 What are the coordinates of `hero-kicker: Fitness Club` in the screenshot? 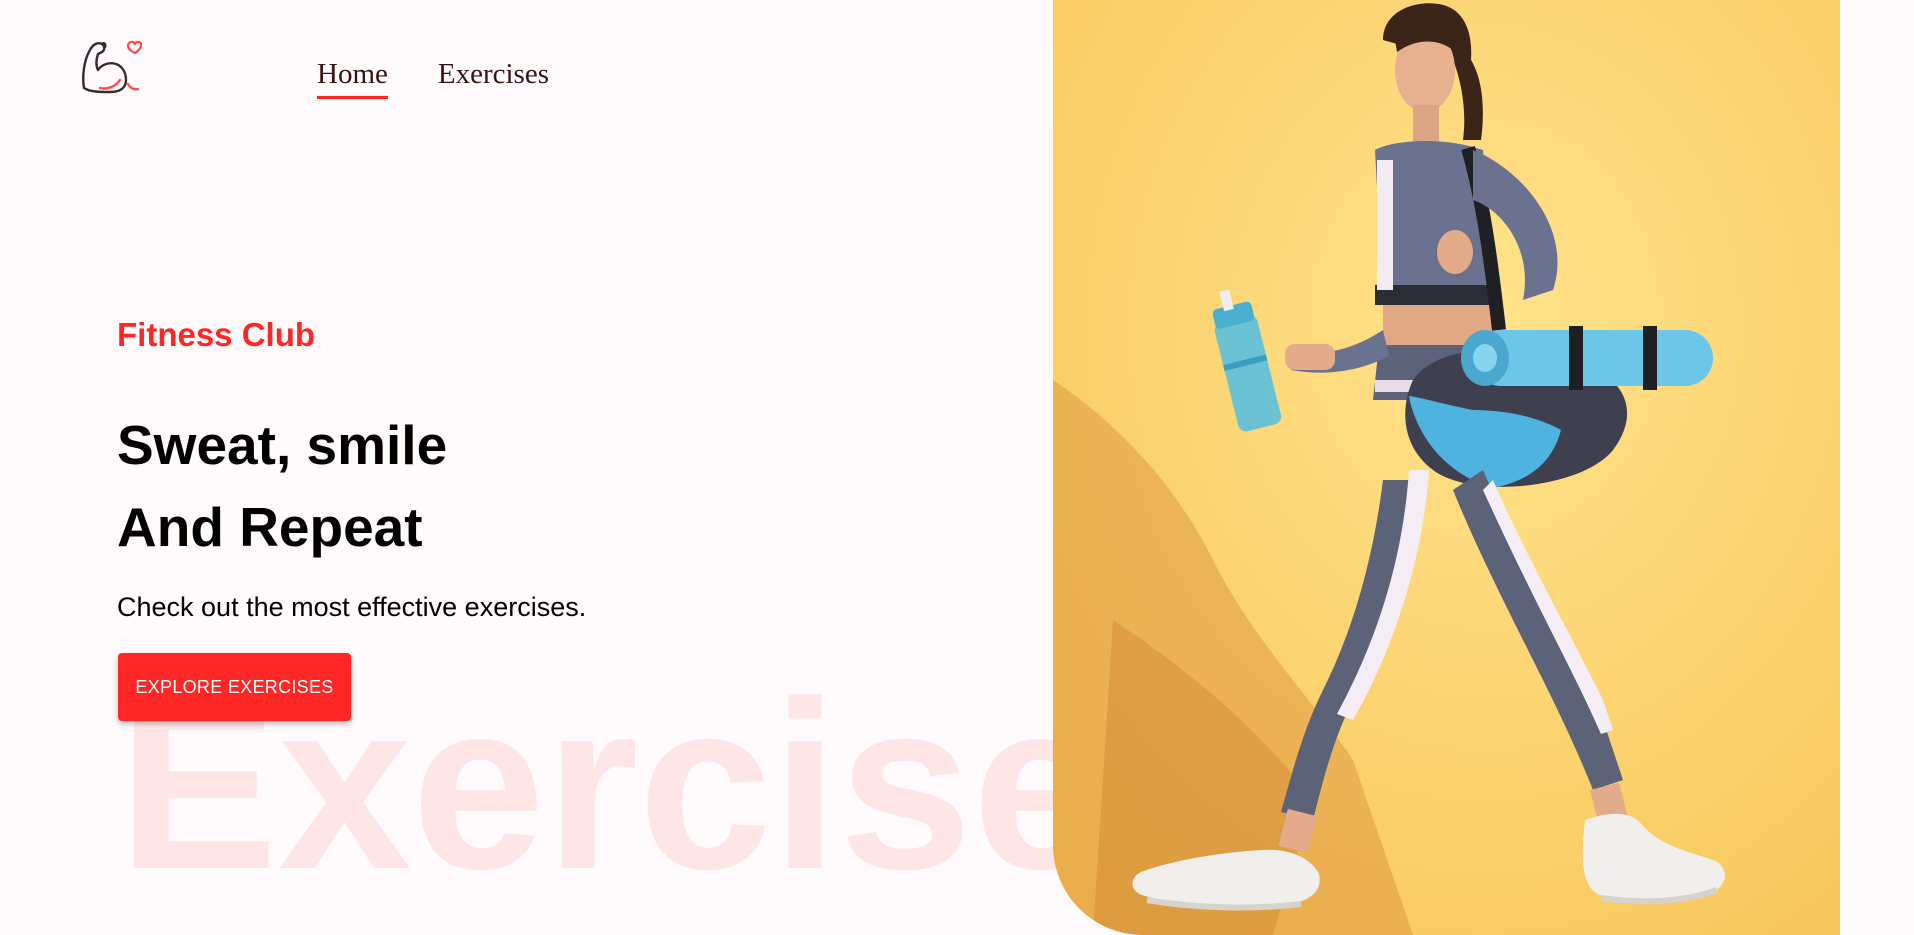 It's located at (216, 334).